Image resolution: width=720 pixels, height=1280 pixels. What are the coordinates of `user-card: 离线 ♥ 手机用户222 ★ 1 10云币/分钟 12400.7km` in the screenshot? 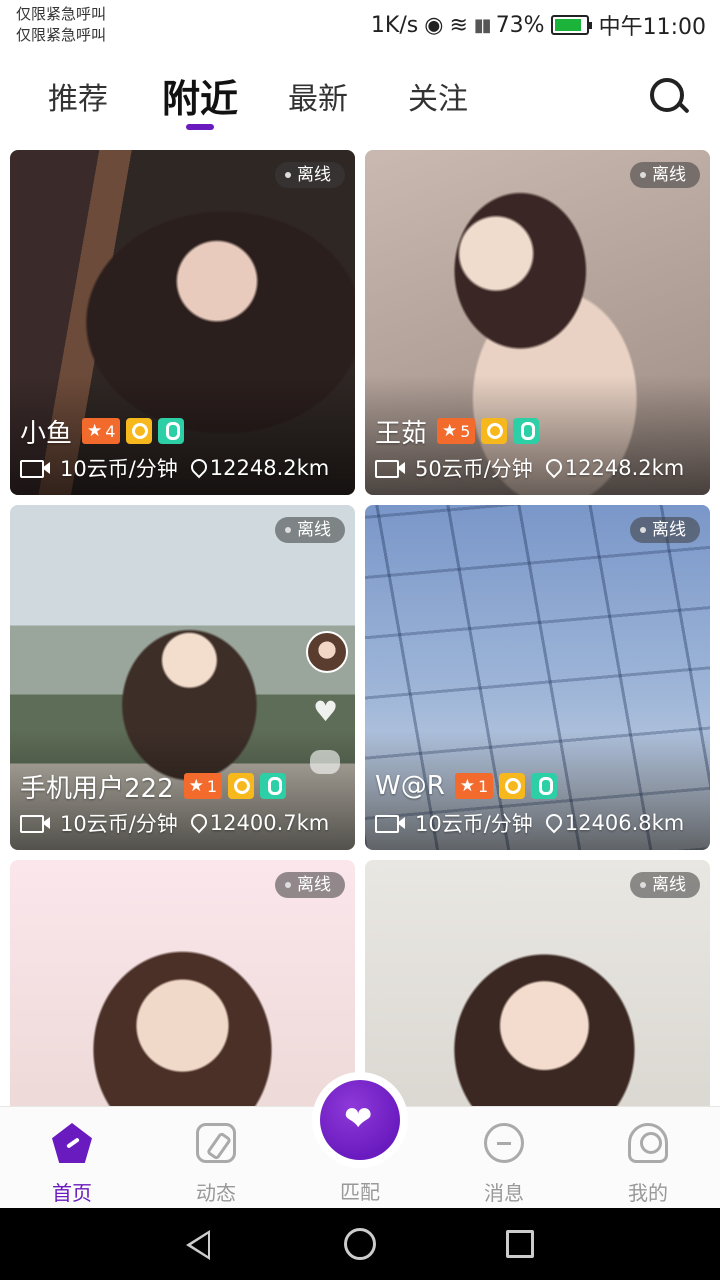 It's located at (182, 677).